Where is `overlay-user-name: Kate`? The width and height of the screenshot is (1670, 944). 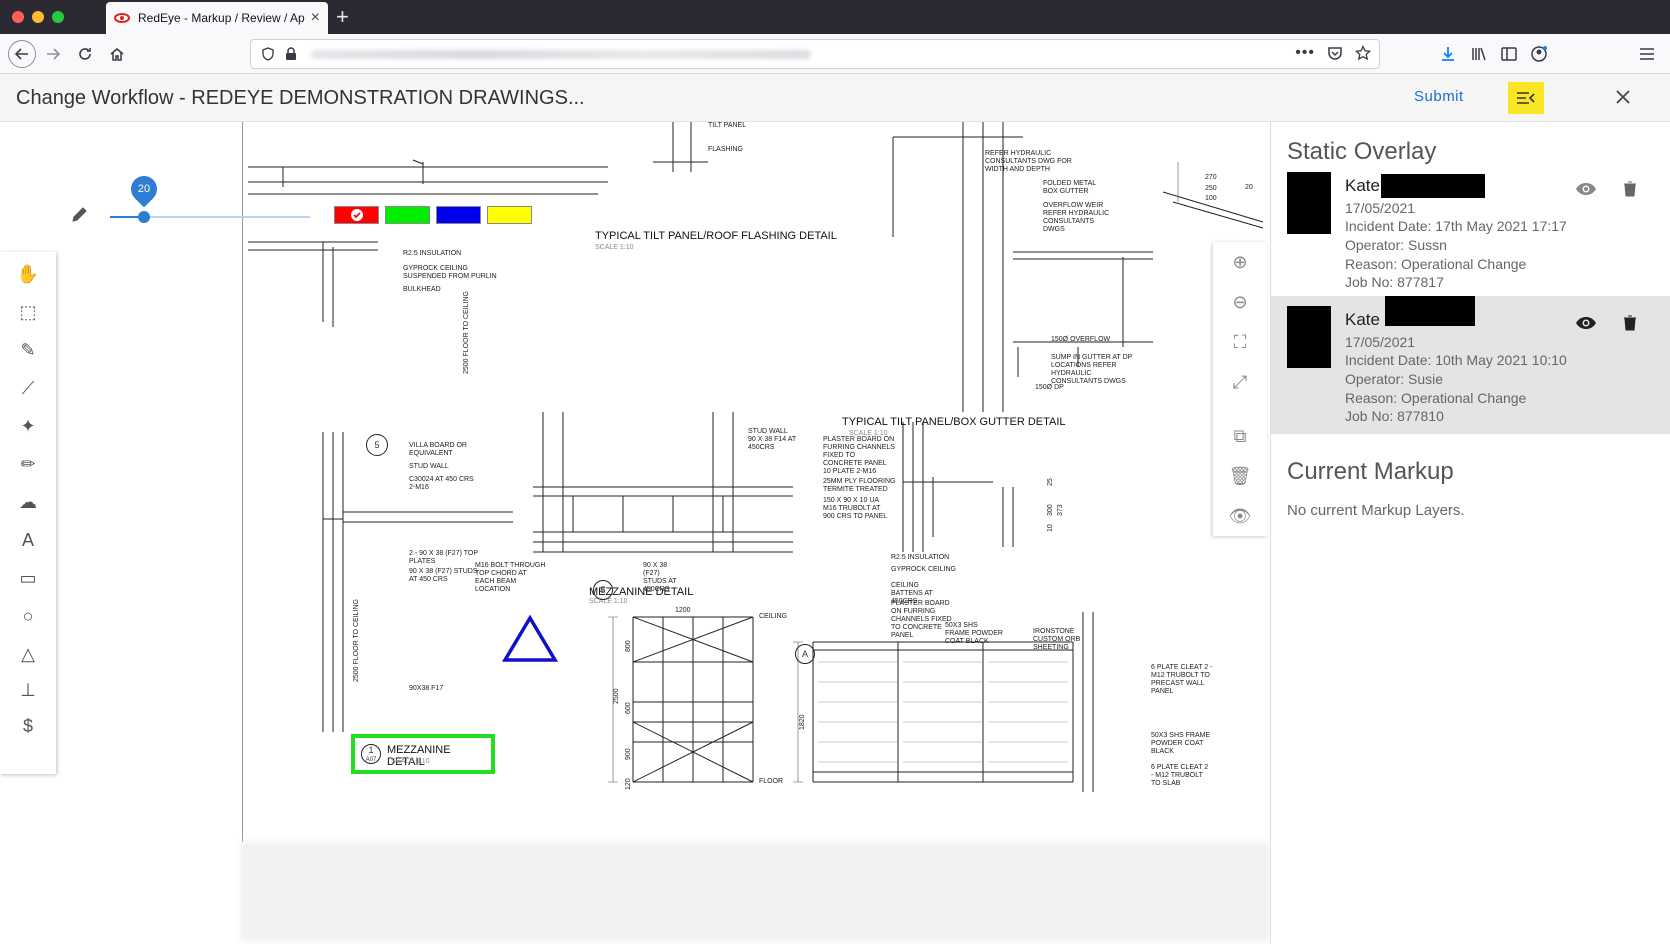 overlay-user-name: Kate is located at coordinates (1362, 319).